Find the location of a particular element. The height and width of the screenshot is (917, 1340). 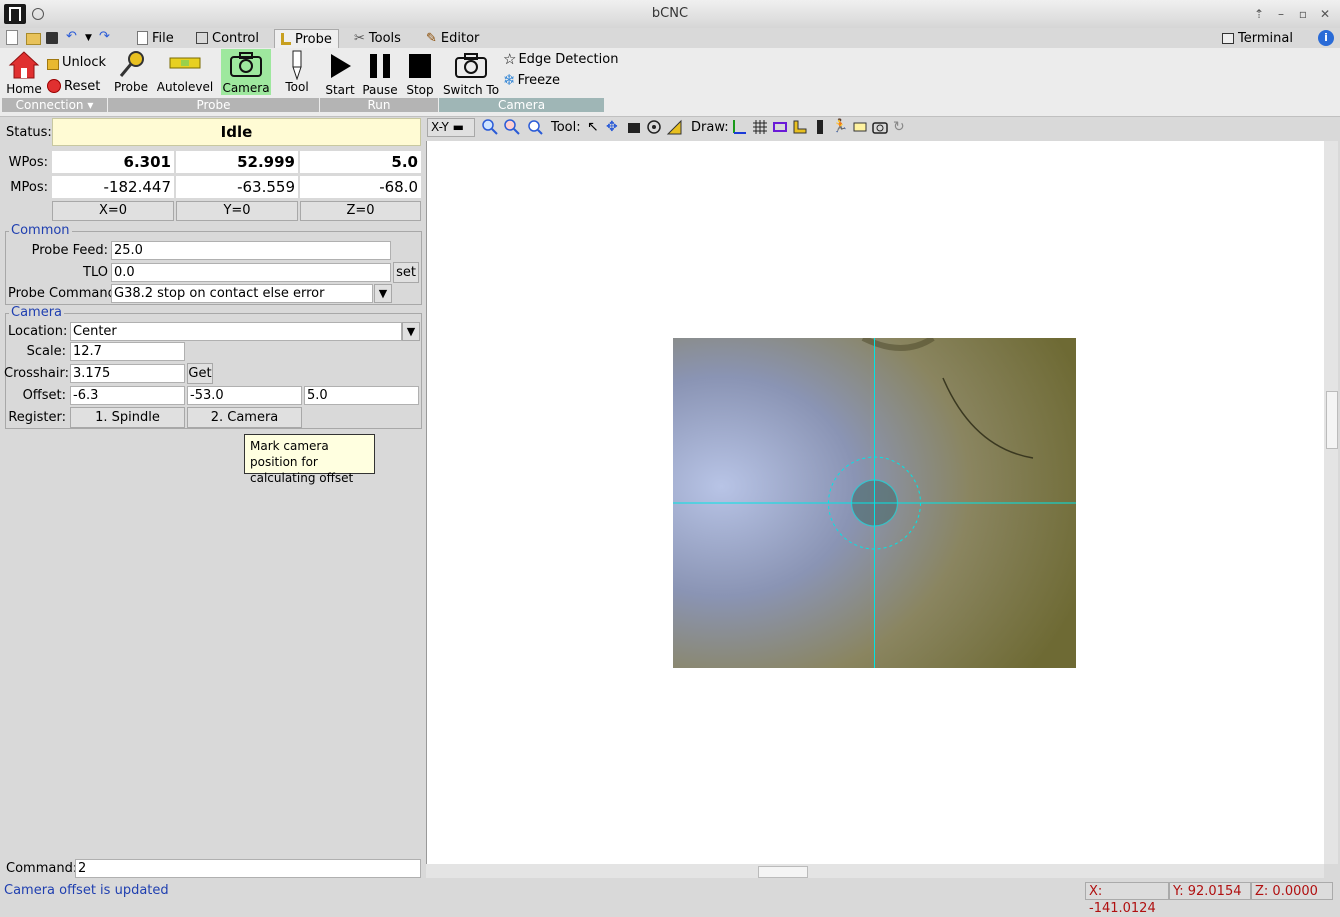

command-label: Command: is located at coordinates (42, 868).